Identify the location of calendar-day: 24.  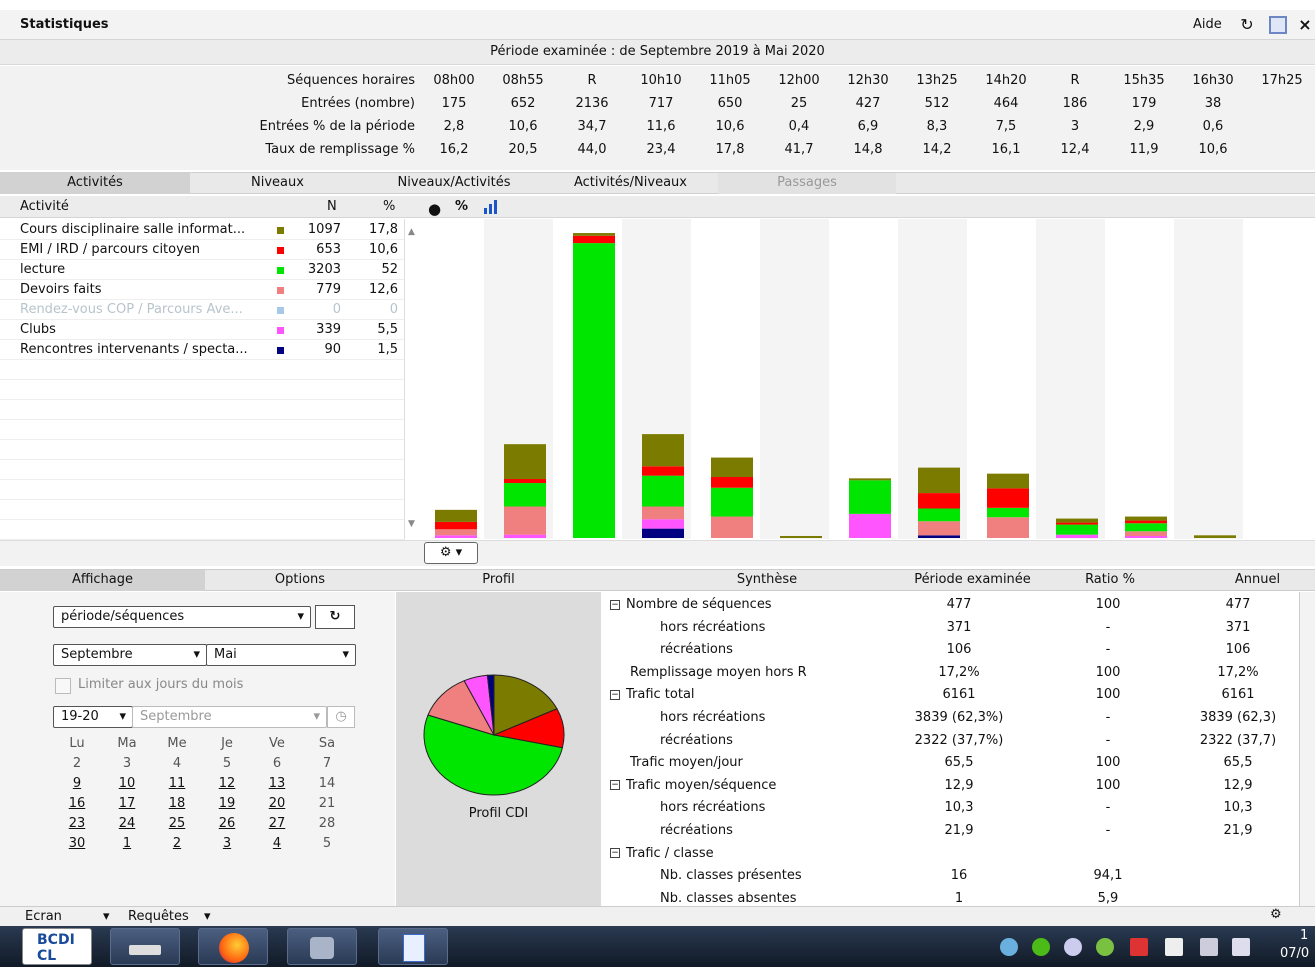
(127, 824).